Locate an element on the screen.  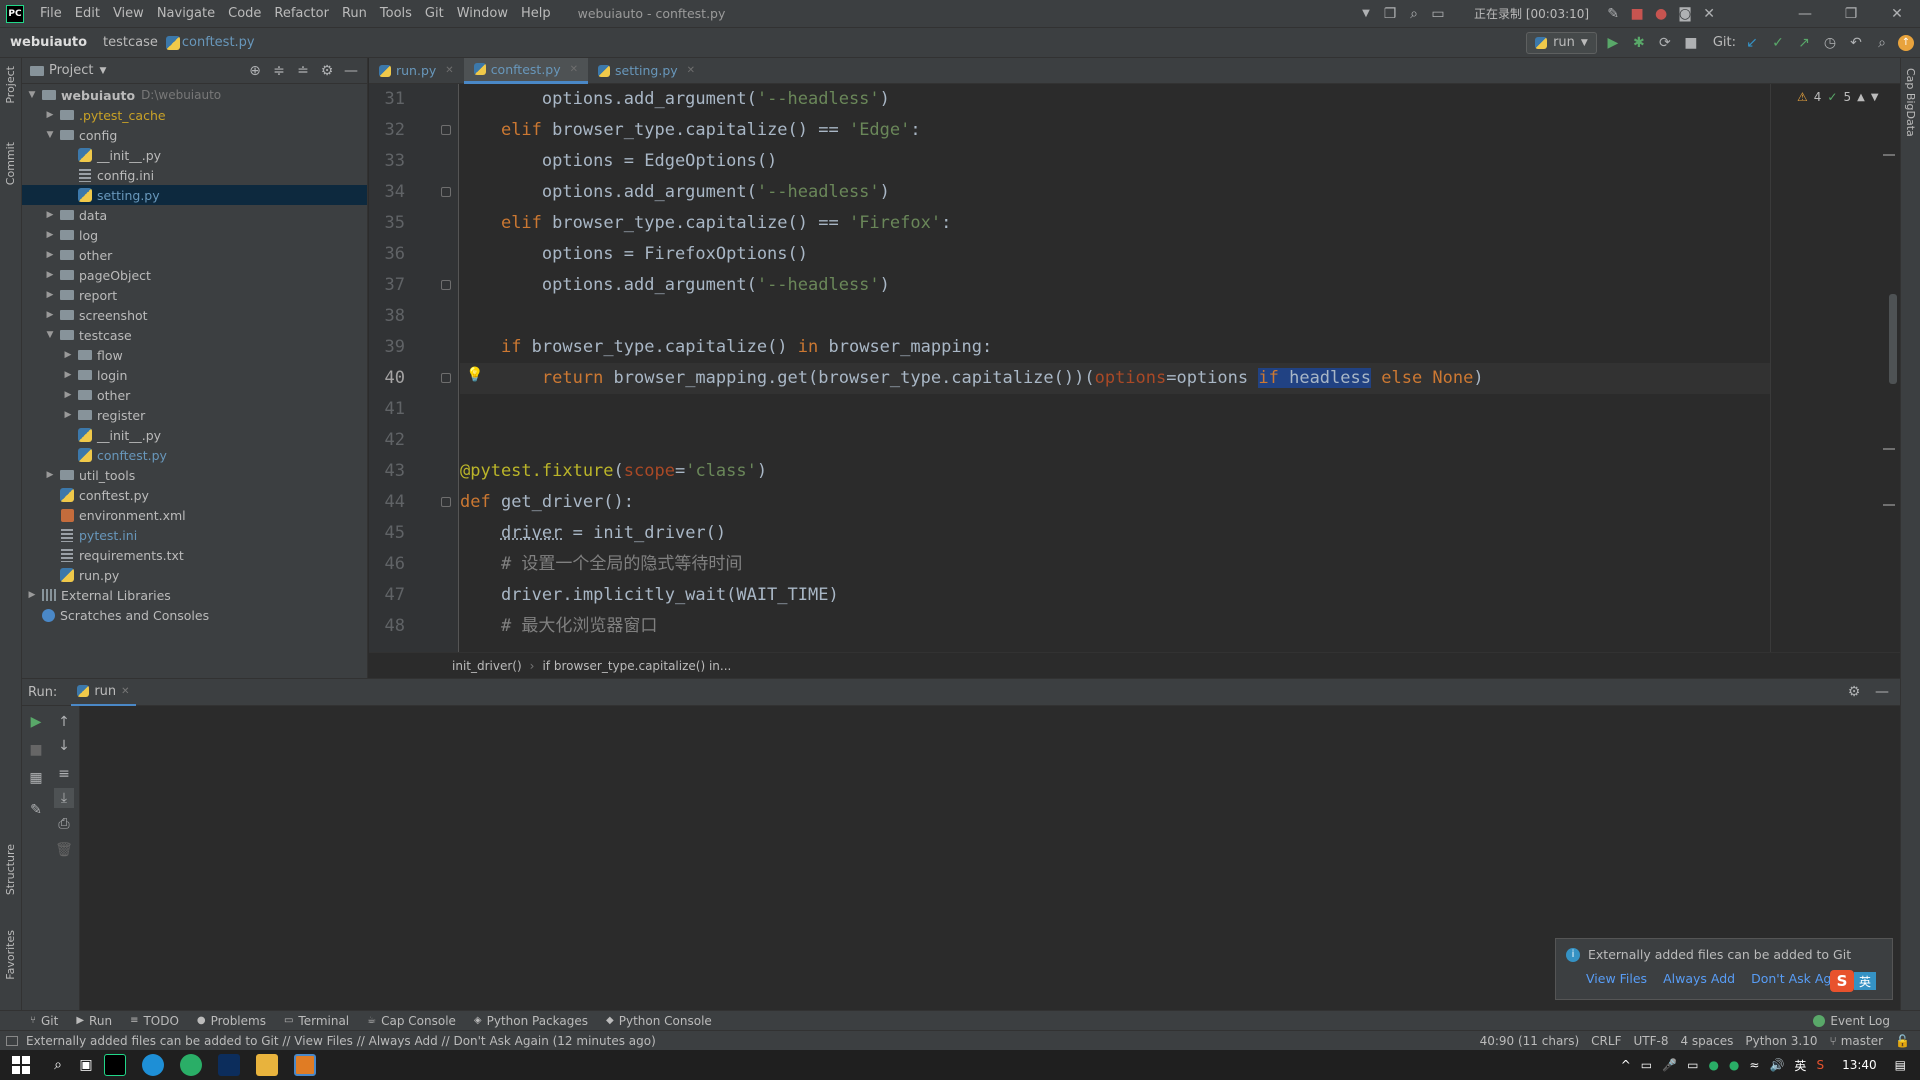
breadcrumb-function: init_driver() is located at coordinates (487, 666).